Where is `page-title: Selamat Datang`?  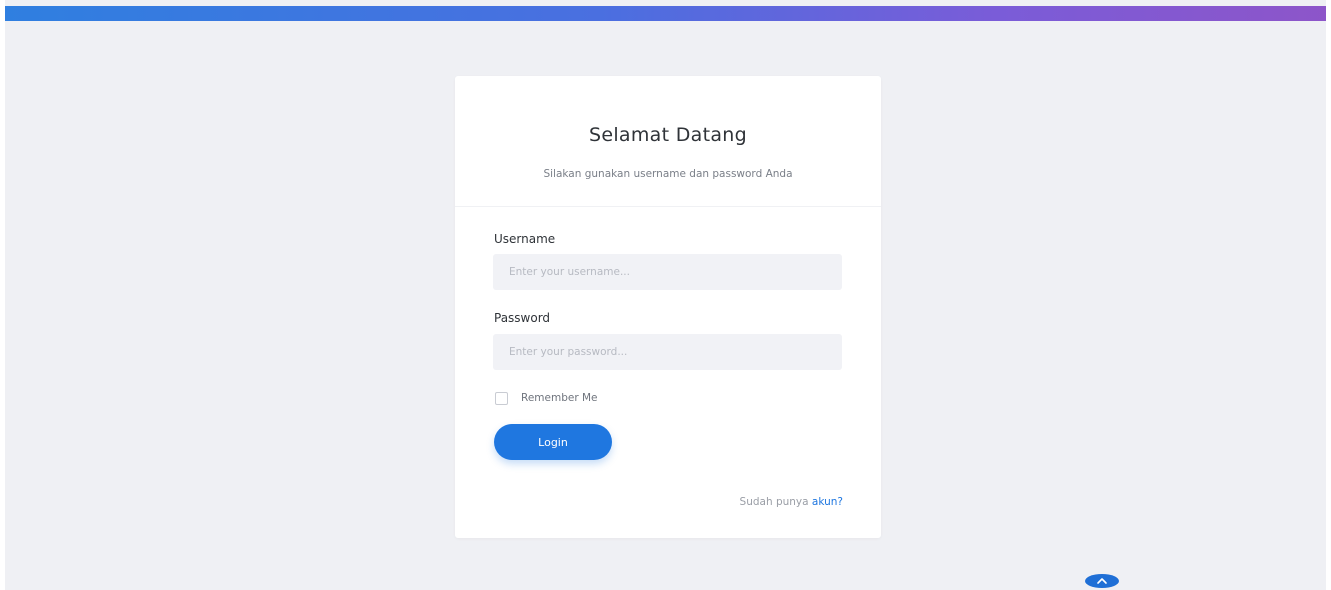 page-title: Selamat Datang is located at coordinates (668, 135).